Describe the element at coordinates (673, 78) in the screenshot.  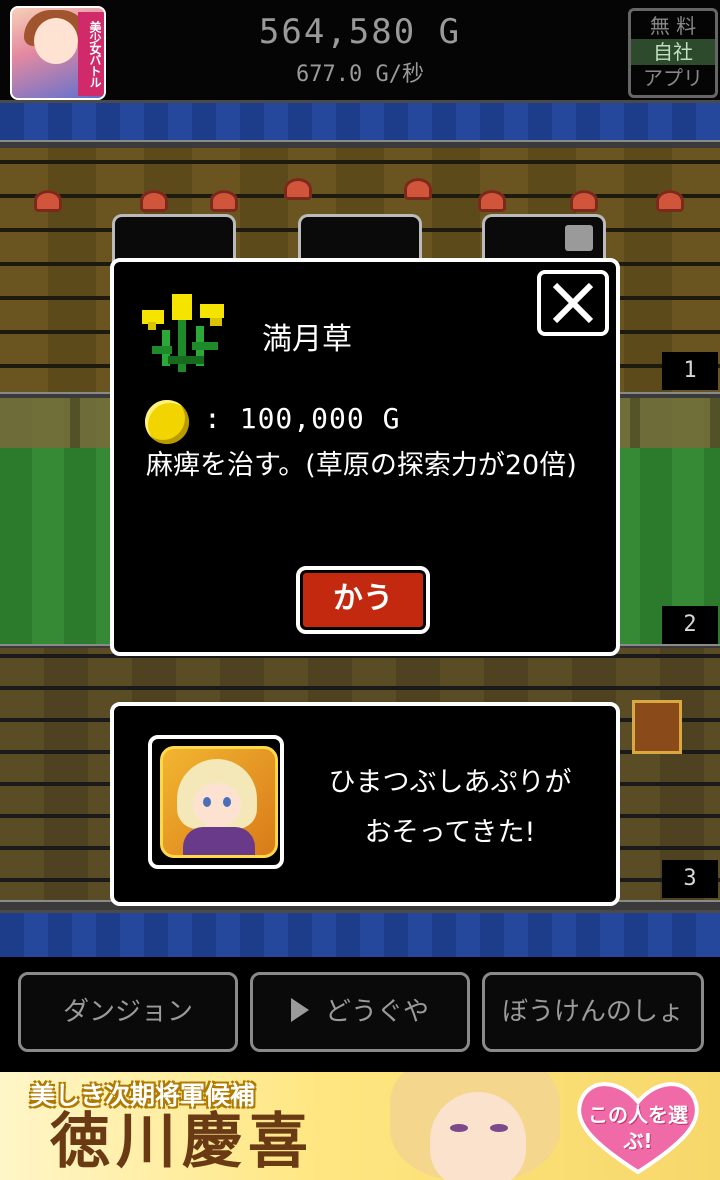
I see `free-app-line3: アプリ` at that location.